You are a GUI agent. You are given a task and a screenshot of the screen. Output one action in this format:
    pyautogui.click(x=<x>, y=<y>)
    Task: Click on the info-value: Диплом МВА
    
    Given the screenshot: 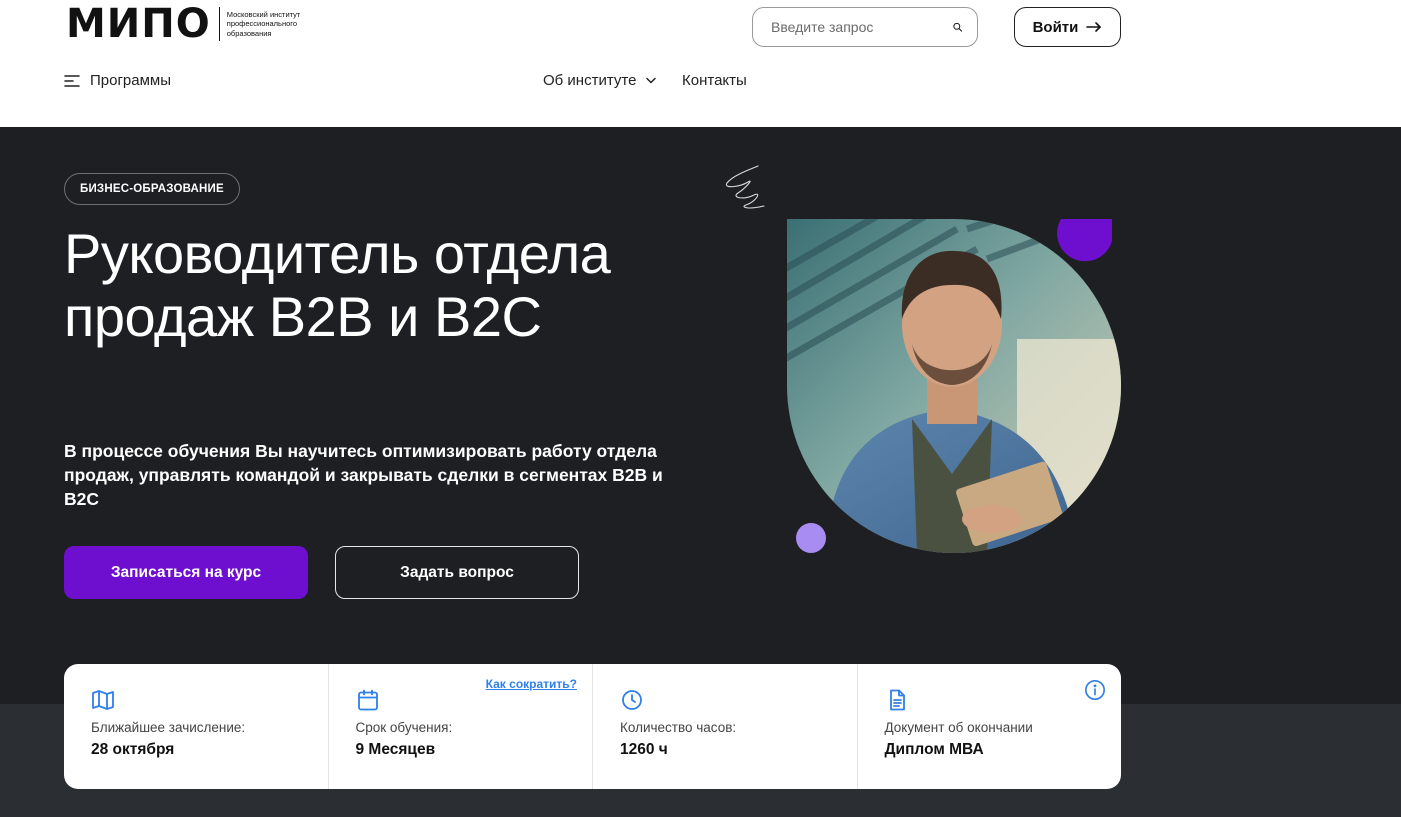 What is the action you would take?
    pyautogui.click(x=934, y=749)
    